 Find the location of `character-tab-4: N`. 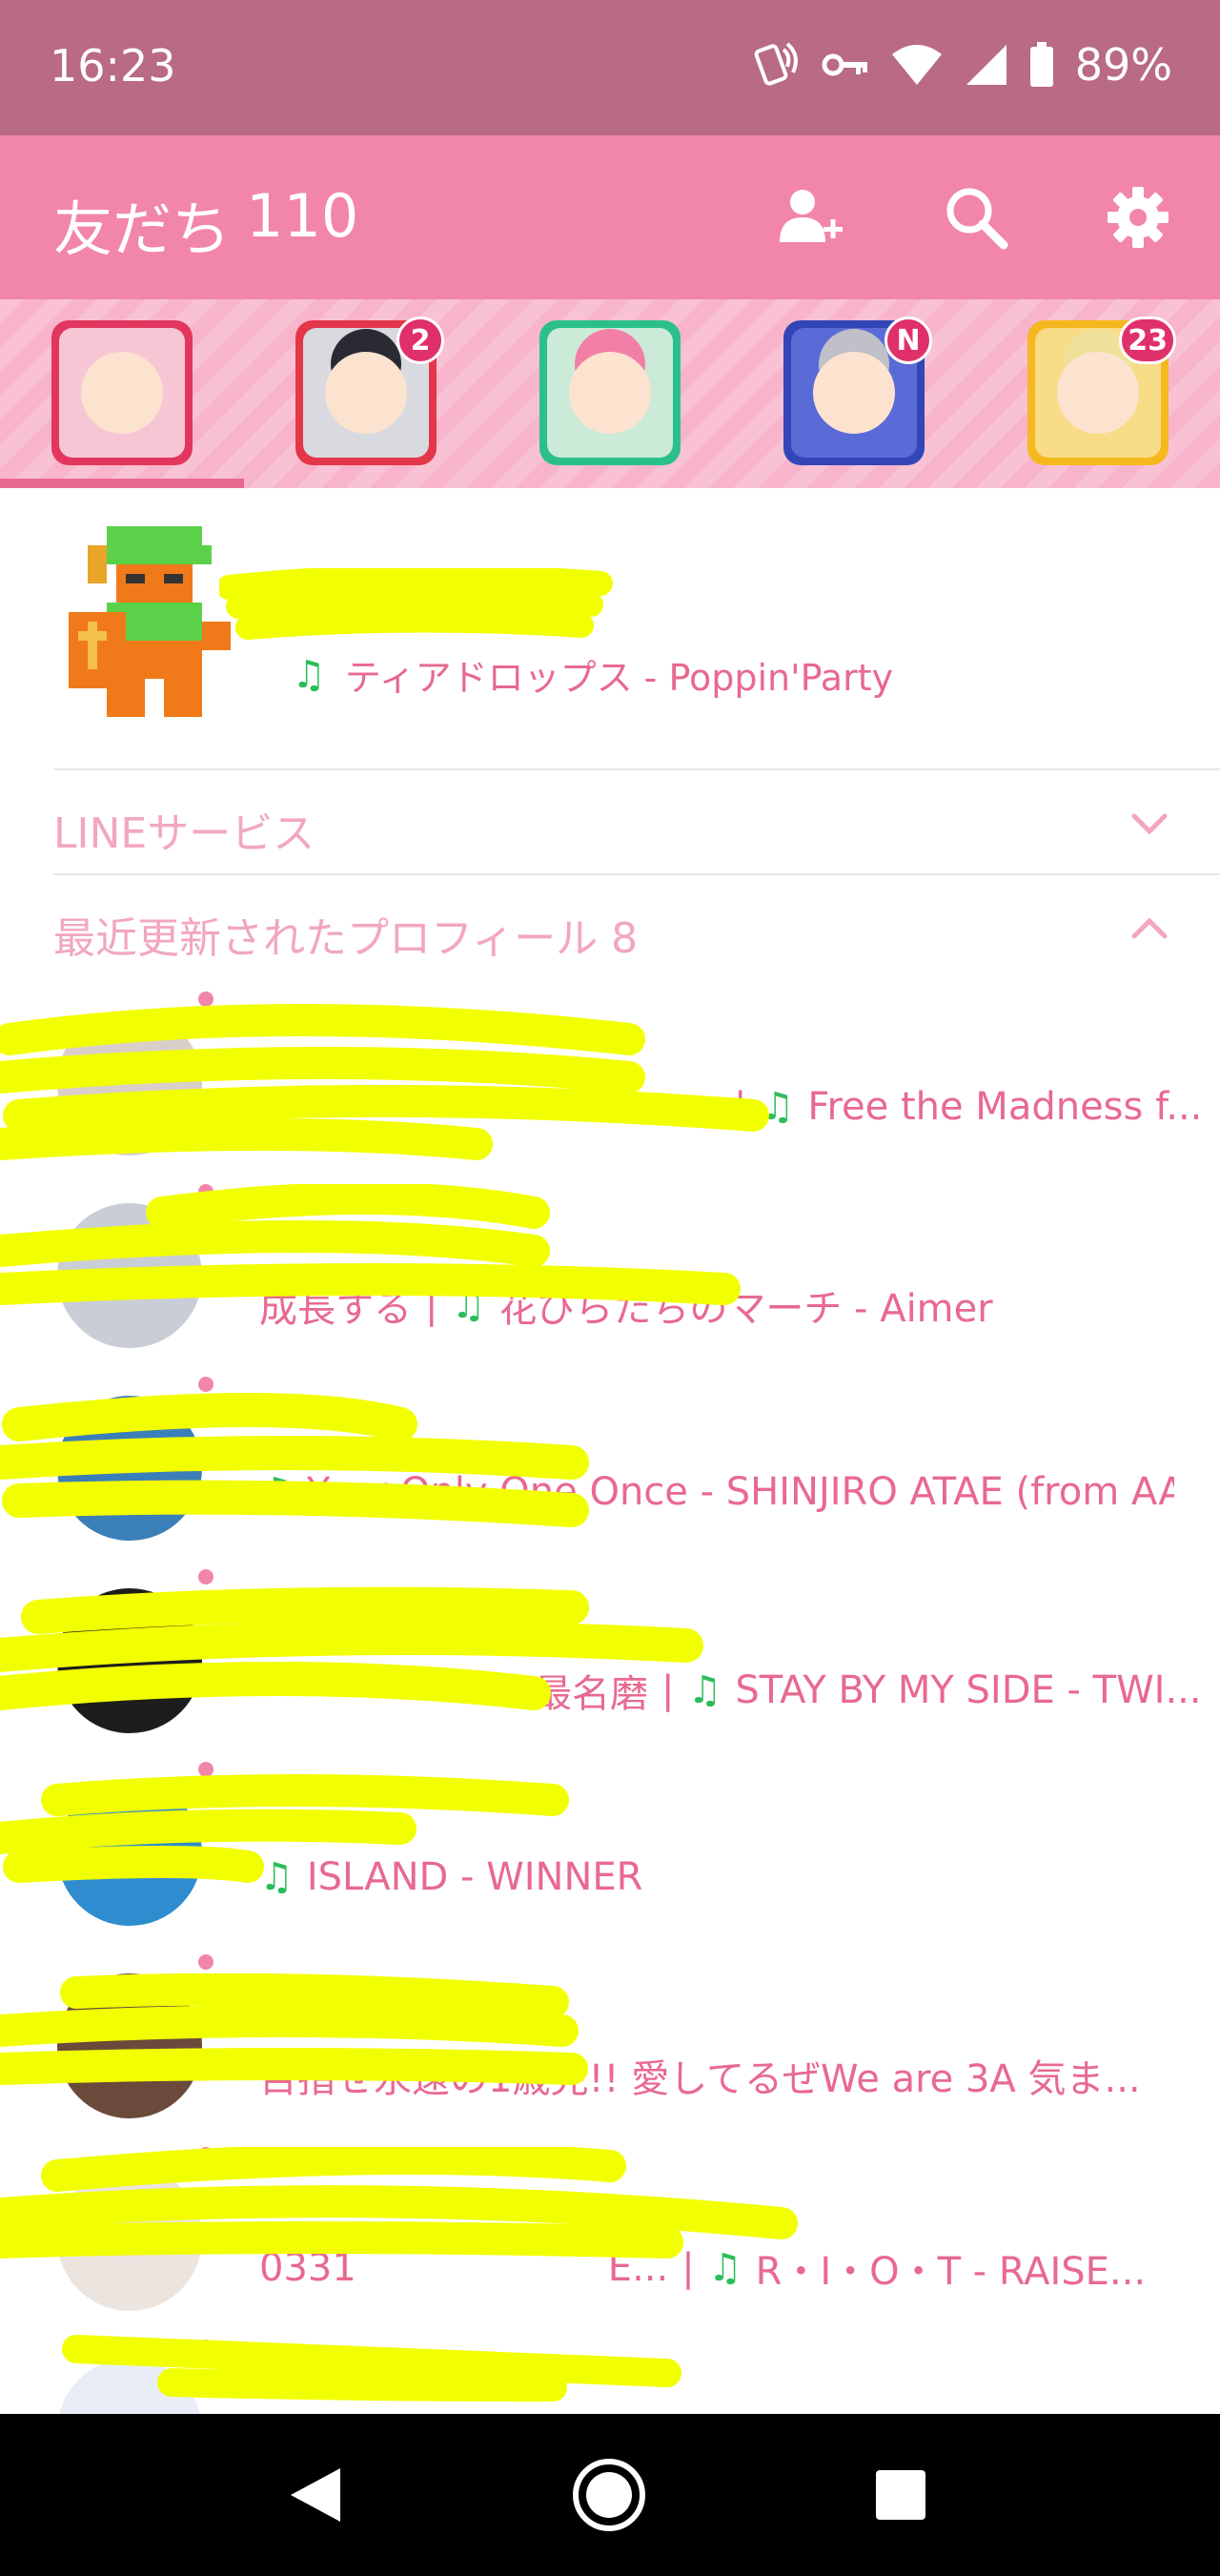

character-tab-4: N is located at coordinates (857, 391).